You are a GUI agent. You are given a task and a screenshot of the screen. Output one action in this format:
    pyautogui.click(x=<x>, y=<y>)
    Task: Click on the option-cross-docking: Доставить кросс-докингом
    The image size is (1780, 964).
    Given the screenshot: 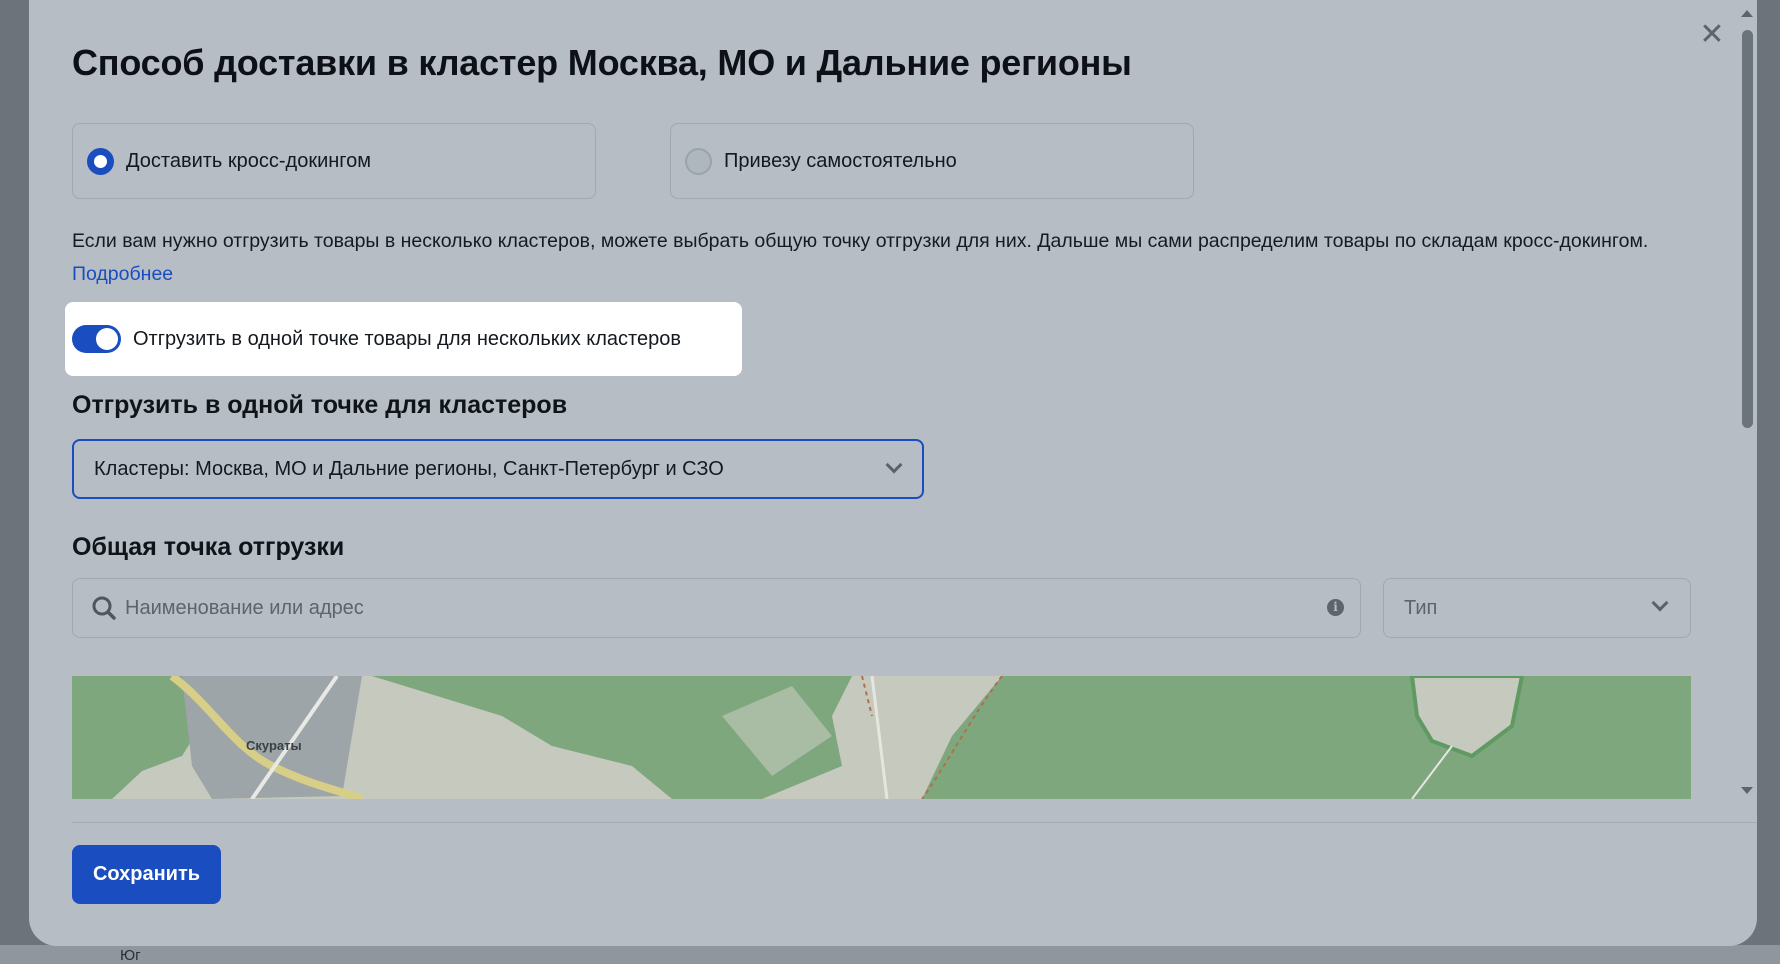 What is the action you would take?
    pyautogui.click(x=334, y=161)
    